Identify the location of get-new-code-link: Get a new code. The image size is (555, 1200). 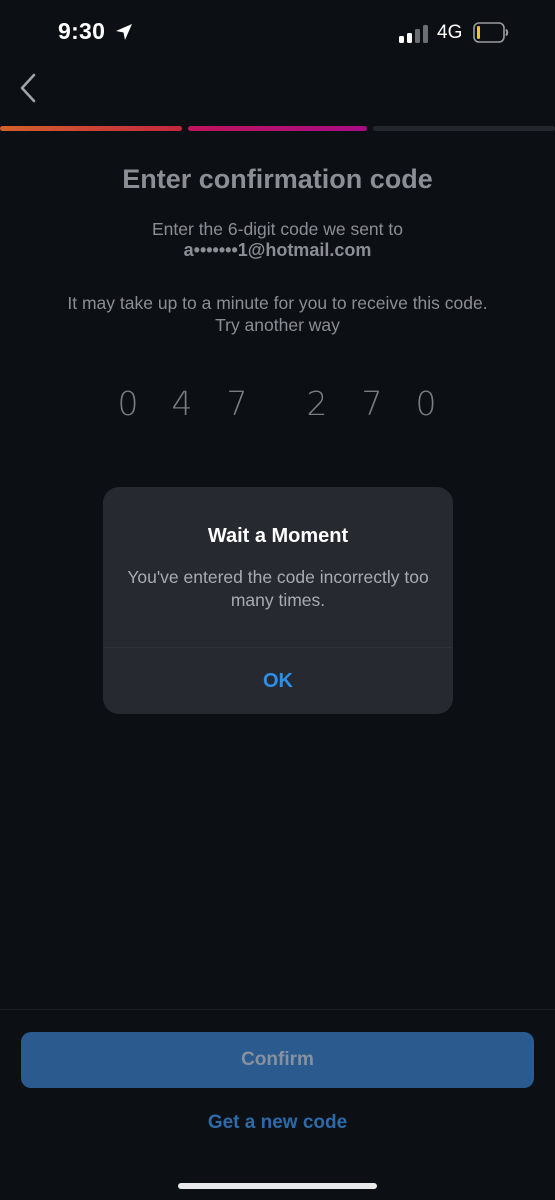
(277, 1123).